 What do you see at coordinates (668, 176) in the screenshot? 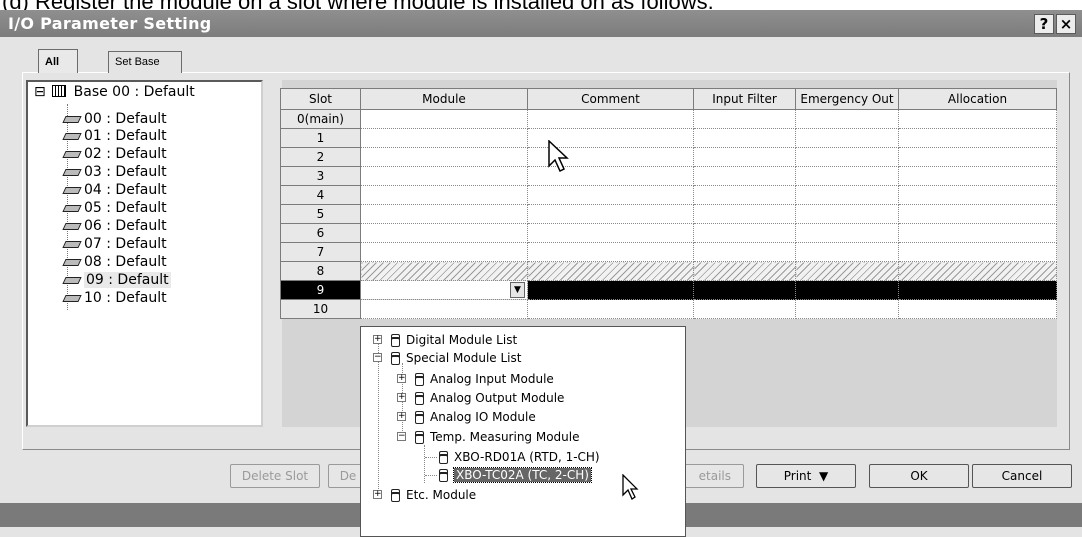
I see `table-row: 3` at bounding box center [668, 176].